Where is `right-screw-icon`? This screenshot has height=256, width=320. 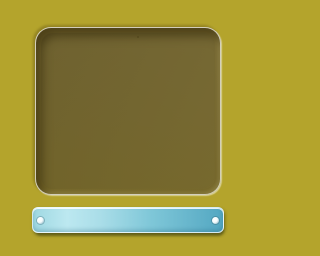
right-screw-icon is located at coordinates (215, 220).